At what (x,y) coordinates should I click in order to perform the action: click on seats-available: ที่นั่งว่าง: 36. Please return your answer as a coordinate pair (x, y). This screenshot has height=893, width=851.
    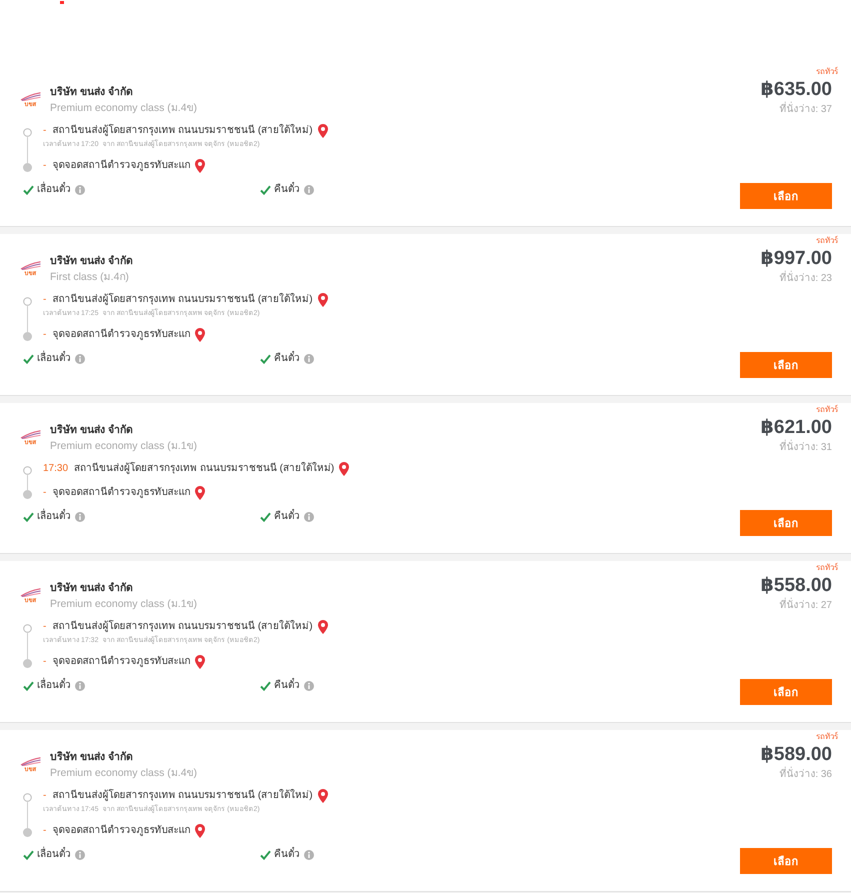
    Looking at the image, I should click on (805, 774).